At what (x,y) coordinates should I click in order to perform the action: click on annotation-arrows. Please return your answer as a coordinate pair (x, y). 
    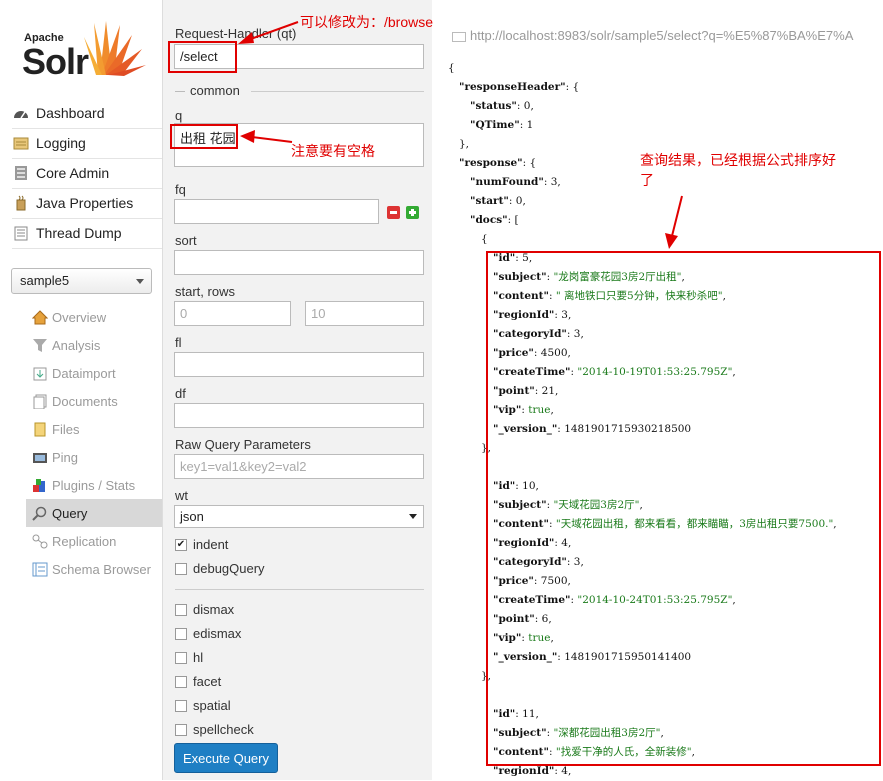
    Looking at the image, I should click on (460, 135).